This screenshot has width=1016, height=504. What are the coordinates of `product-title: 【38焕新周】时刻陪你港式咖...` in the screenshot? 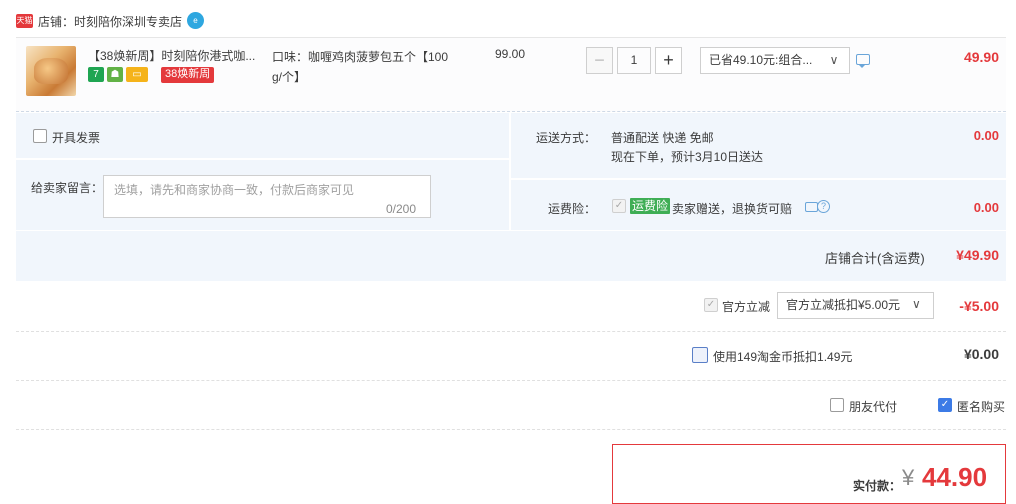 It's located at (175, 55).